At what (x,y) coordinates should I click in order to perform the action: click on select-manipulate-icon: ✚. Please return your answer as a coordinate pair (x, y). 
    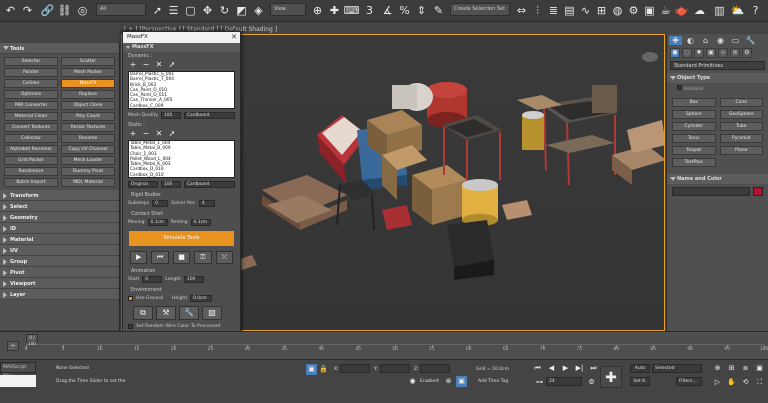
    Looking at the image, I should click on (334, 10).